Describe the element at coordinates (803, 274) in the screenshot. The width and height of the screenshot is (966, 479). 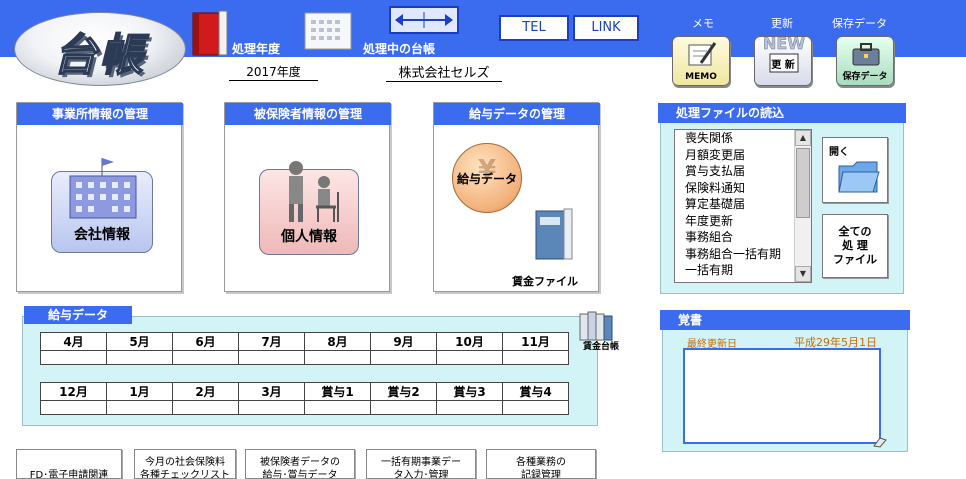
I see `scroll-down-arrow-icon: ▼` at that location.